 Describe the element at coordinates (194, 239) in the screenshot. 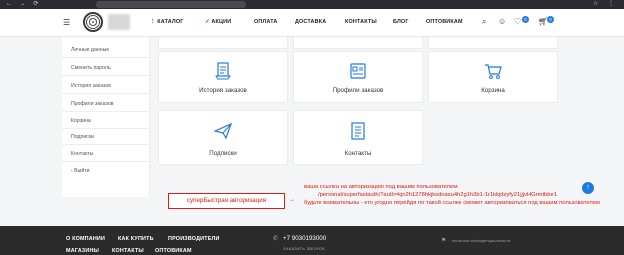

I see `footer-link-manufacturers: ПРОИЗВОДИТЕЛИ` at that location.